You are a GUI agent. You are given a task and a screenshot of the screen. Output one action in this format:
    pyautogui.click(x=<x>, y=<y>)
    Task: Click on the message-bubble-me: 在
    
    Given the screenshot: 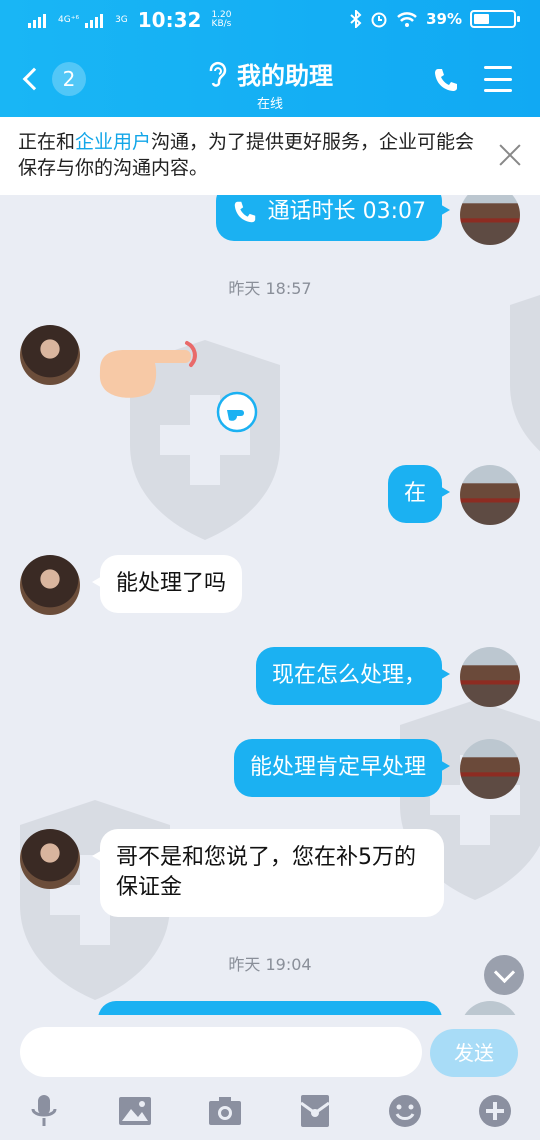 What is the action you would take?
    pyautogui.click(x=419, y=494)
    